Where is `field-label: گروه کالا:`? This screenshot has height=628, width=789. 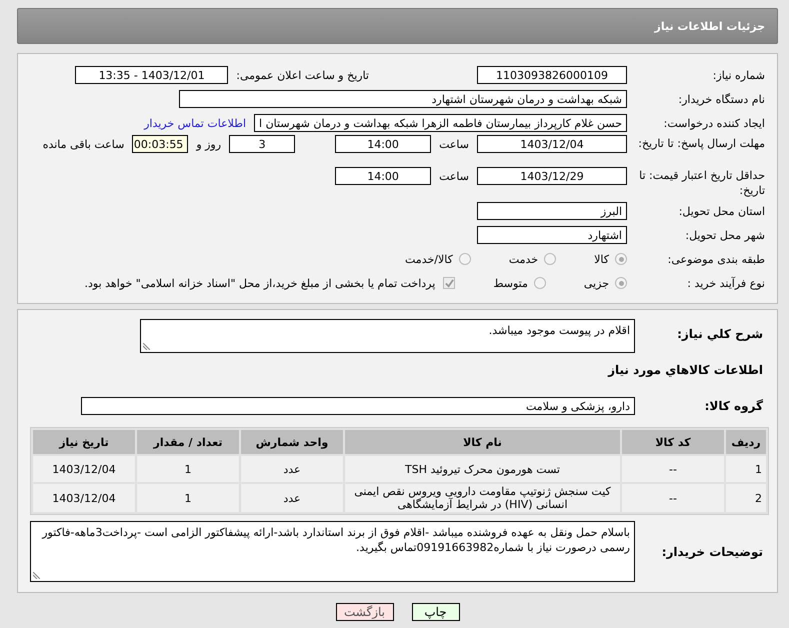 field-label: گروه کالا: is located at coordinates (733, 406).